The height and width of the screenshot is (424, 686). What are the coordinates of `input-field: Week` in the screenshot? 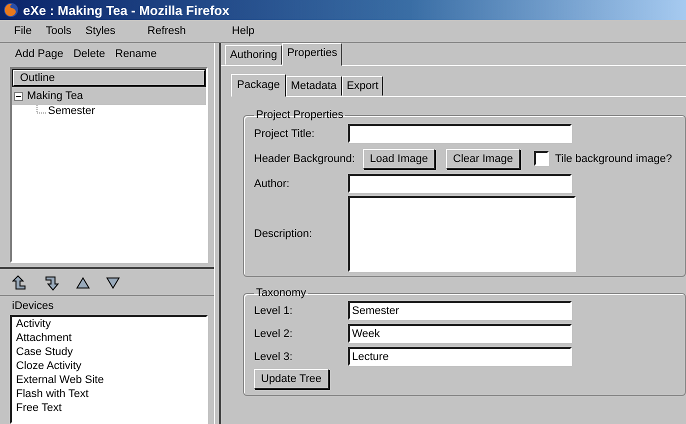 It's located at (460, 333).